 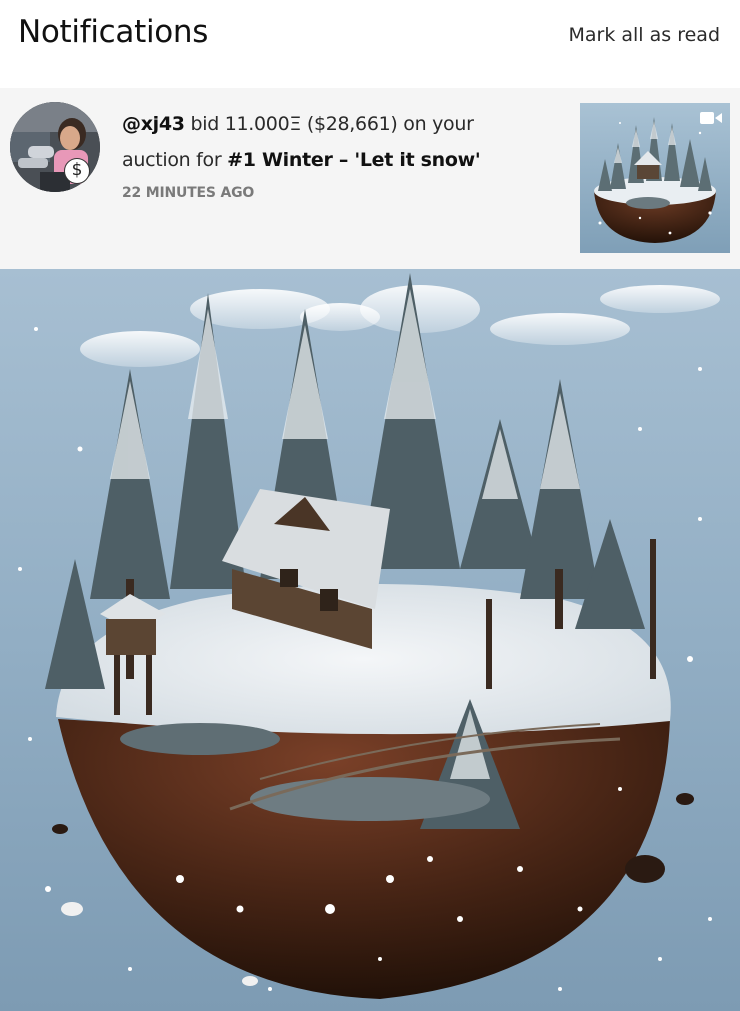 I want to click on artwork-thumbnail, so click(x=655, y=178).